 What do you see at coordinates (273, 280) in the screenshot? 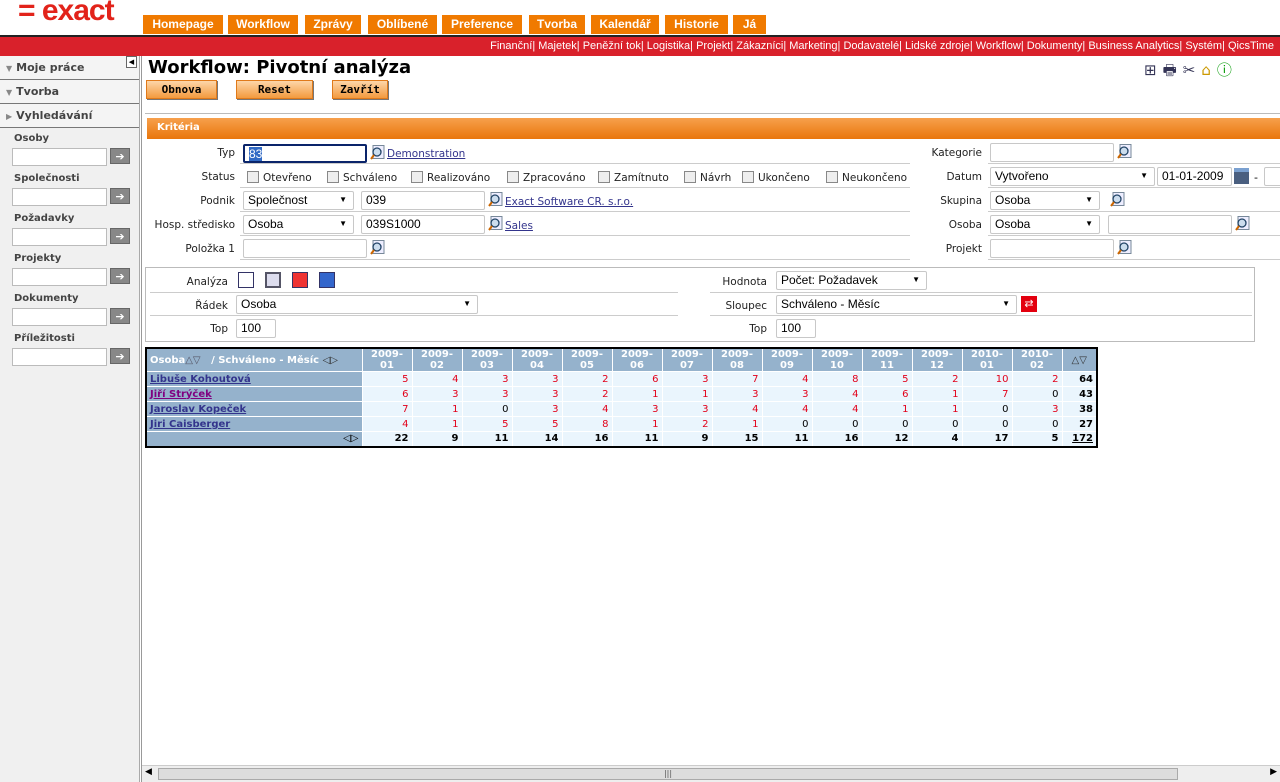
I see `table-selected-icon` at bounding box center [273, 280].